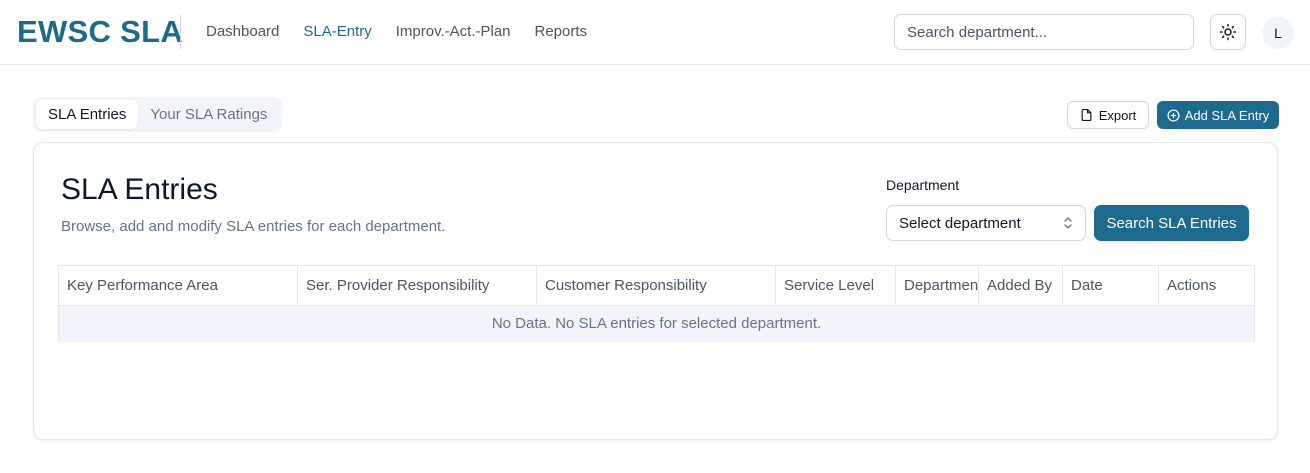 The width and height of the screenshot is (1310, 473). I want to click on tab-your-sla-ratings: Your SLA Ratings, so click(208, 114).